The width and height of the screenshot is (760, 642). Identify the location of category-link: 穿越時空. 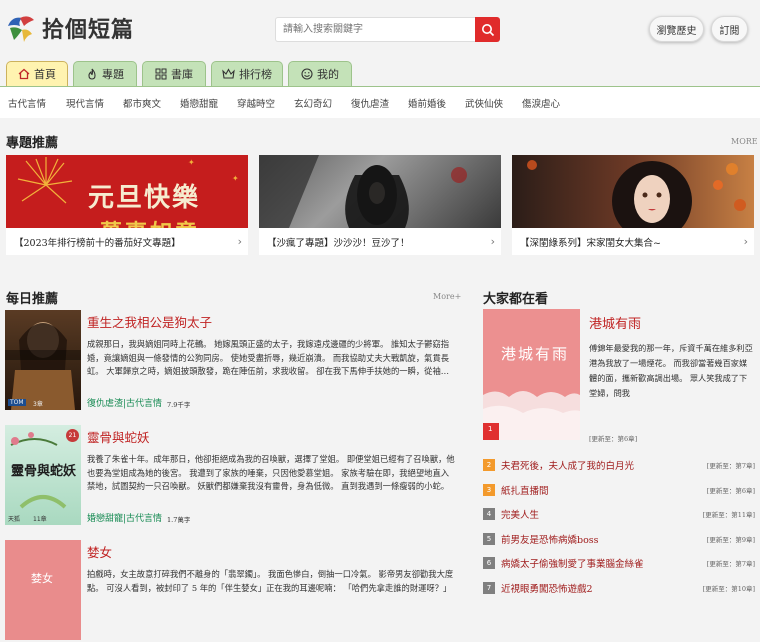
(265, 103).